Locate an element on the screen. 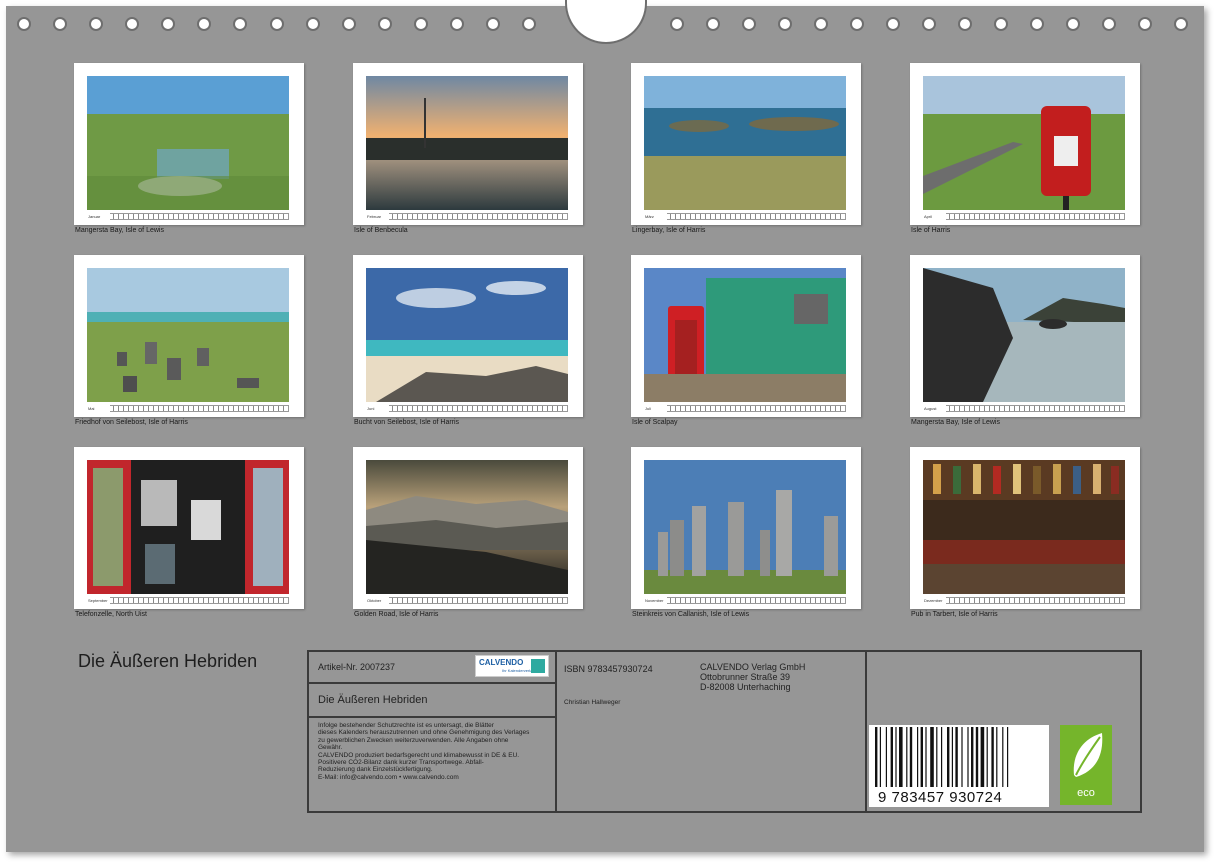 The width and height of the screenshot is (1214, 862). photo-june is located at coordinates (467, 335).